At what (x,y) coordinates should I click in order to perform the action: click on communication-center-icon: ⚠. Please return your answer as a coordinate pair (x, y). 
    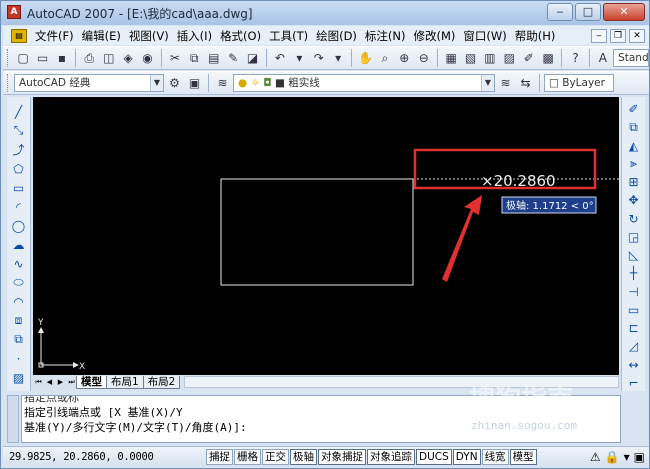
    Looking at the image, I should click on (595, 457).